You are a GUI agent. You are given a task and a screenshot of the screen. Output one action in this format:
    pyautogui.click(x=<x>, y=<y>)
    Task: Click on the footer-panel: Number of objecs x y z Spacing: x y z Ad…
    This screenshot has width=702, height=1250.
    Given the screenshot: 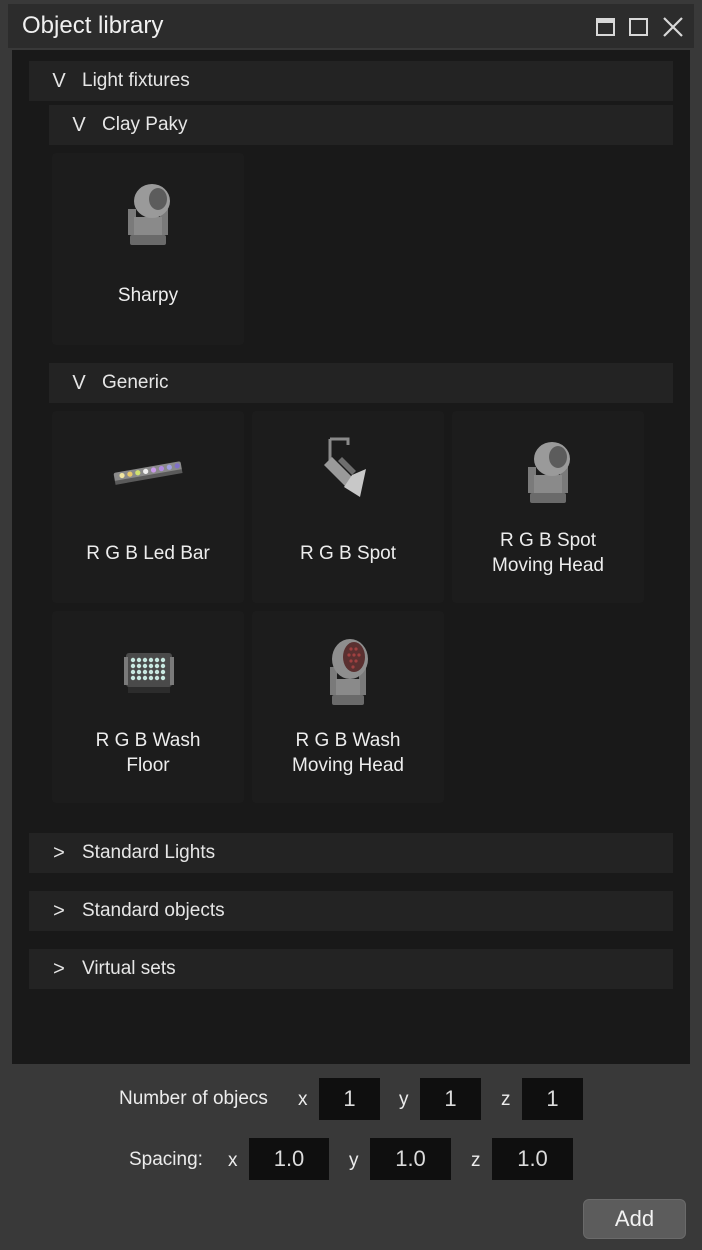 What is the action you would take?
    pyautogui.click(x=351, y=1157)
    